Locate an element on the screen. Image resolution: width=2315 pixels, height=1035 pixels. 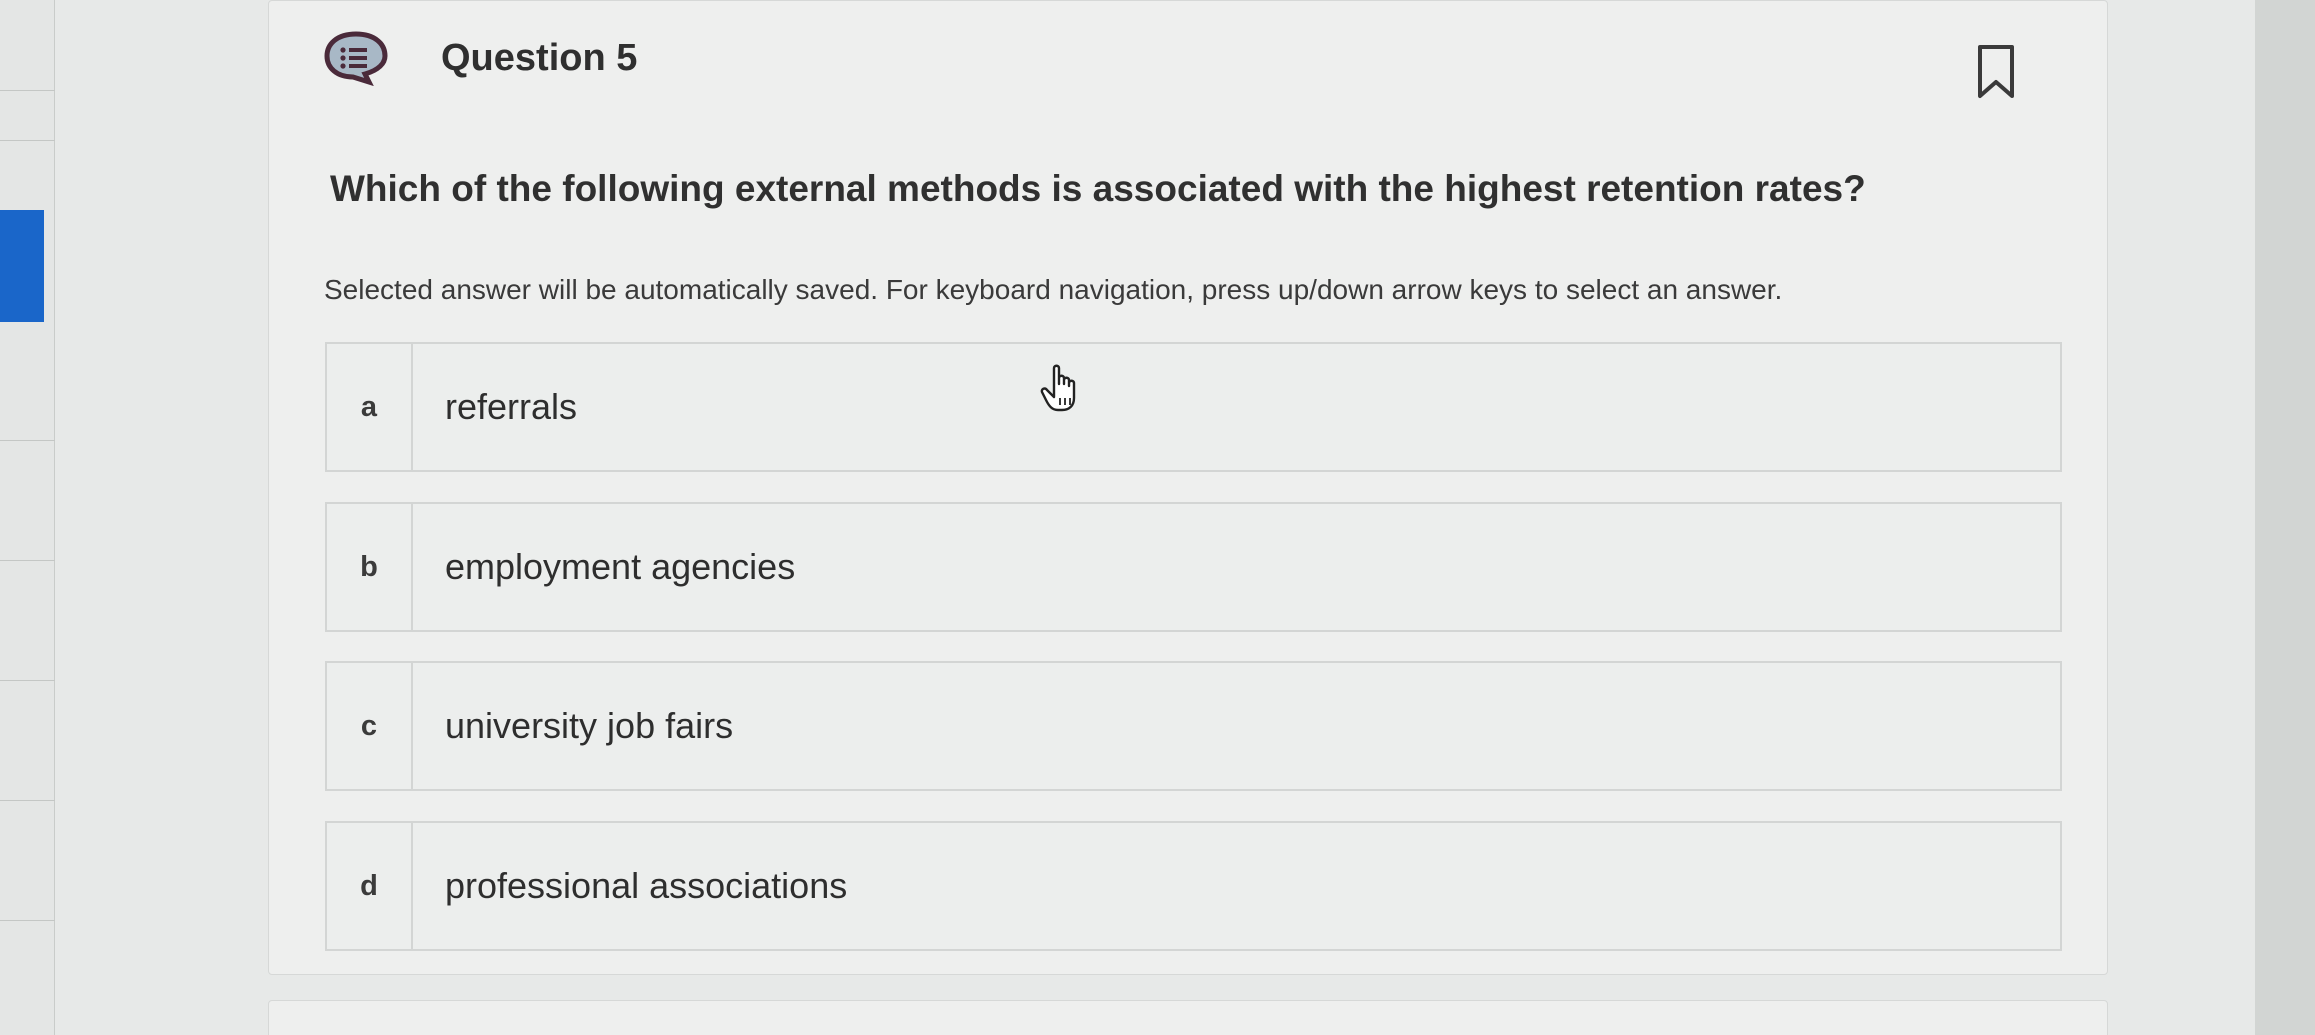
left-rail is located at coordinates (27, 517).